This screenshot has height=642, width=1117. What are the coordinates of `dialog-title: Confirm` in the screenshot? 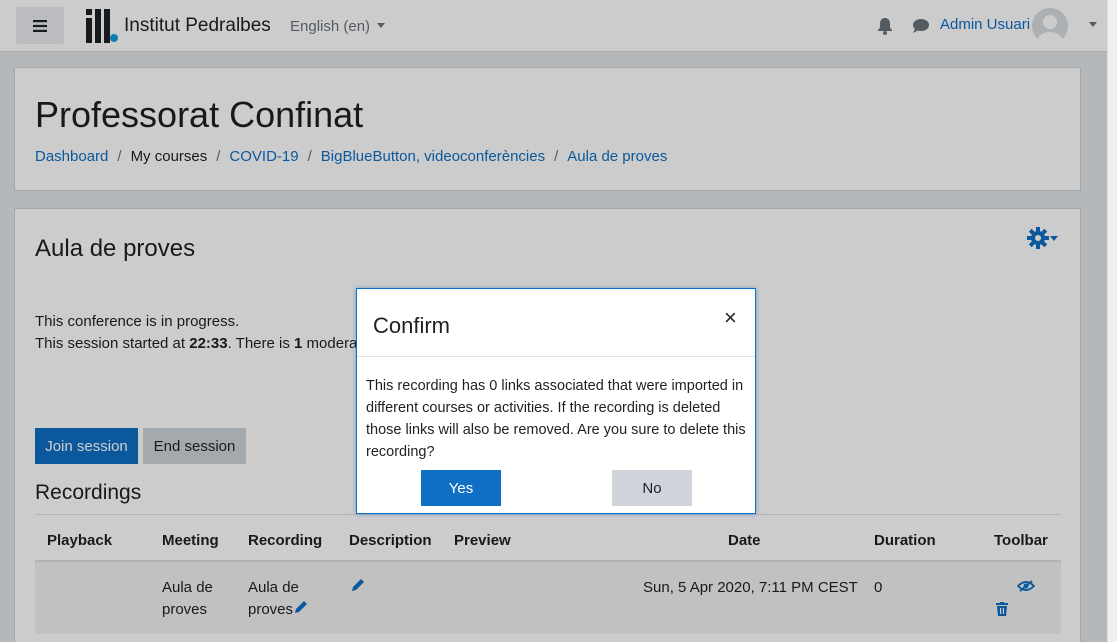 It's located at (412, 325).